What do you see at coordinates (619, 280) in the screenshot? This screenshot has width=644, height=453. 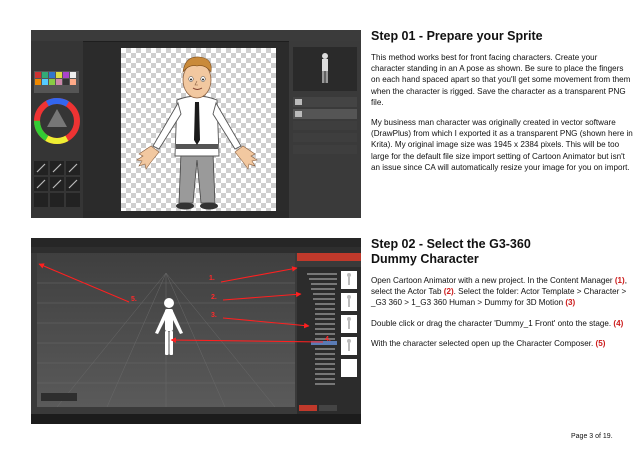 I see `step2-ref-1: (1)` at bounding box center [619, 280].